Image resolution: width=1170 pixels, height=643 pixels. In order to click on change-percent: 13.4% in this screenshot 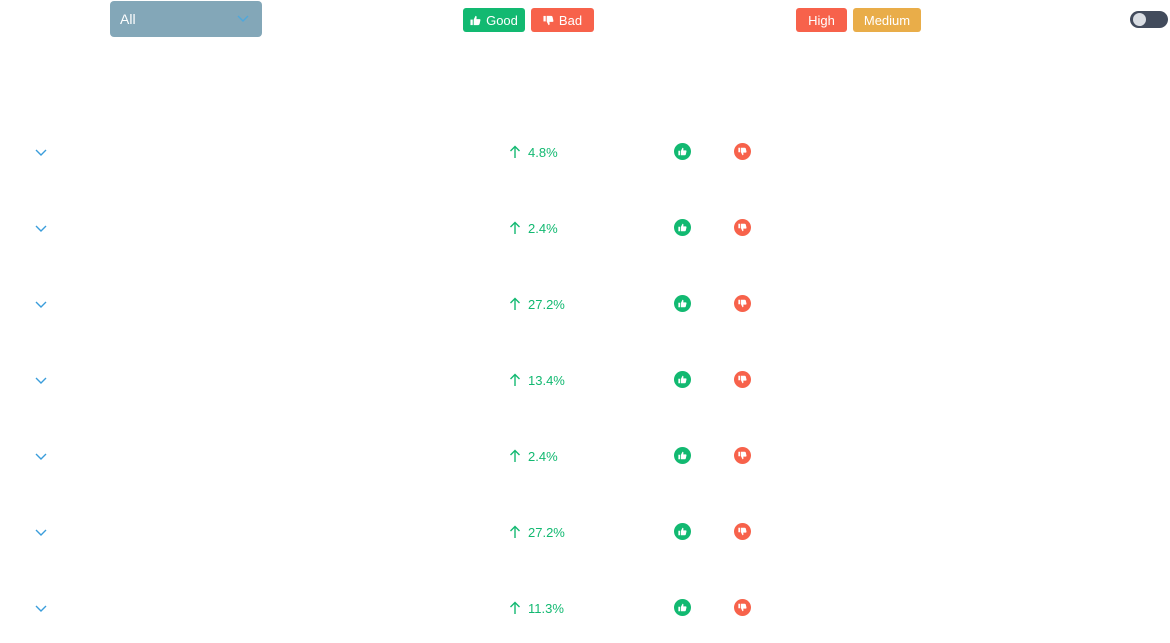, I will do `click(546, 380)`.